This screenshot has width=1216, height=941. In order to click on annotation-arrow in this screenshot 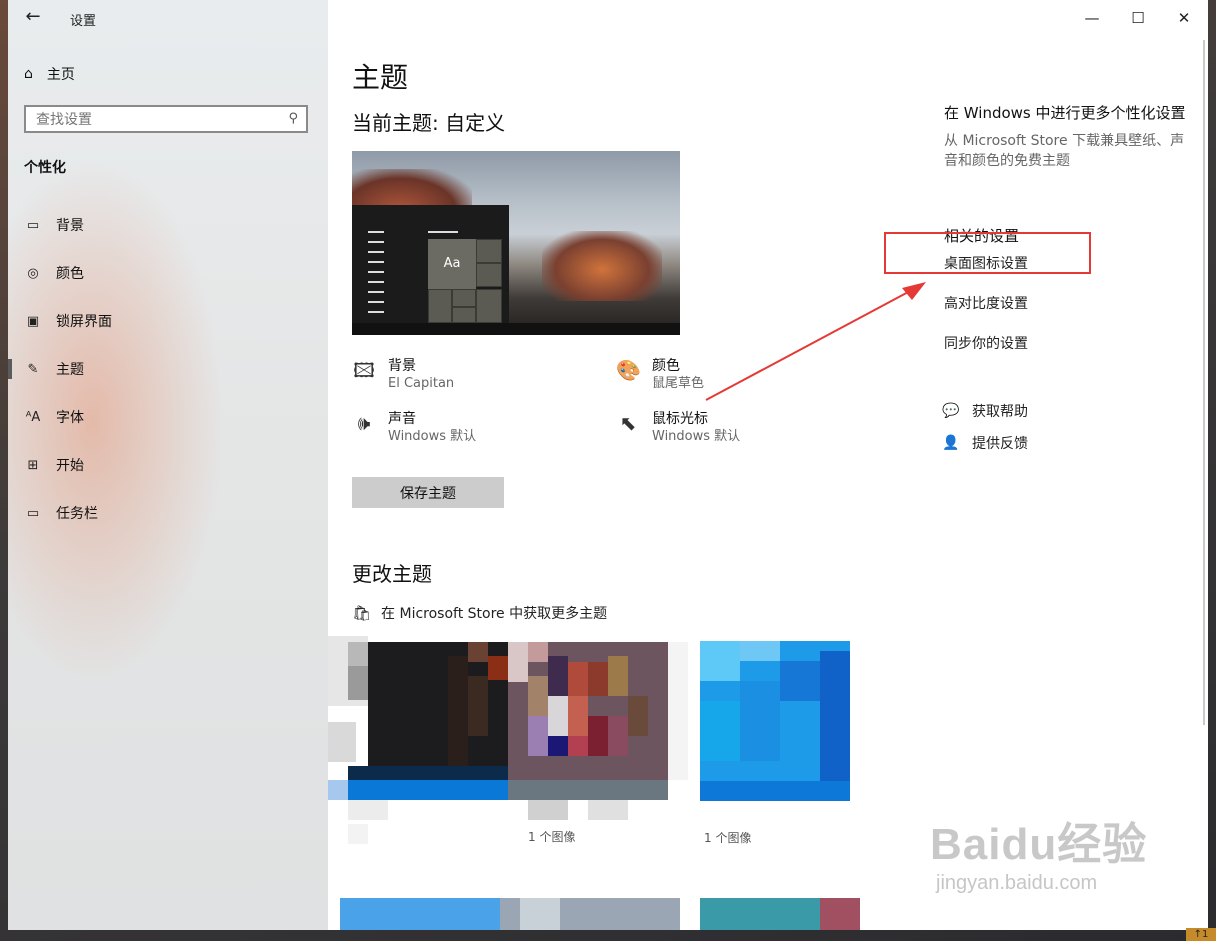, I will do `click(815, 341)`.